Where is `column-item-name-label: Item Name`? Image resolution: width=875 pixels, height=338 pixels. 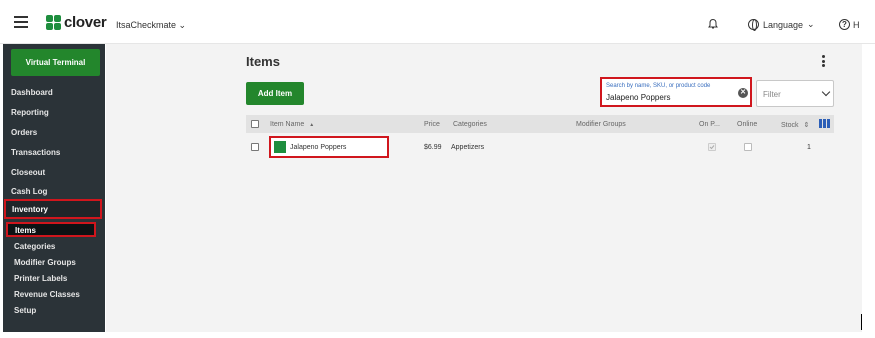 column-item-name-label: Item Name is located at coordinates (287, 124).